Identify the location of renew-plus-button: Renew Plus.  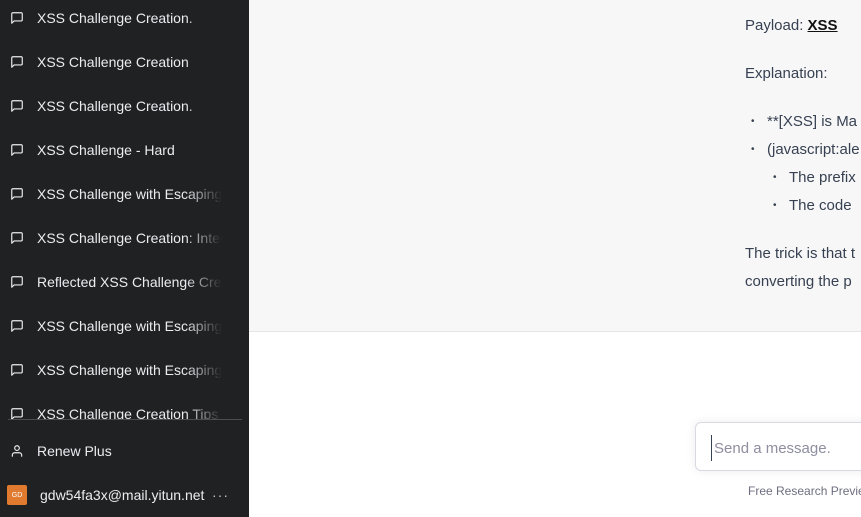
(124, 451).